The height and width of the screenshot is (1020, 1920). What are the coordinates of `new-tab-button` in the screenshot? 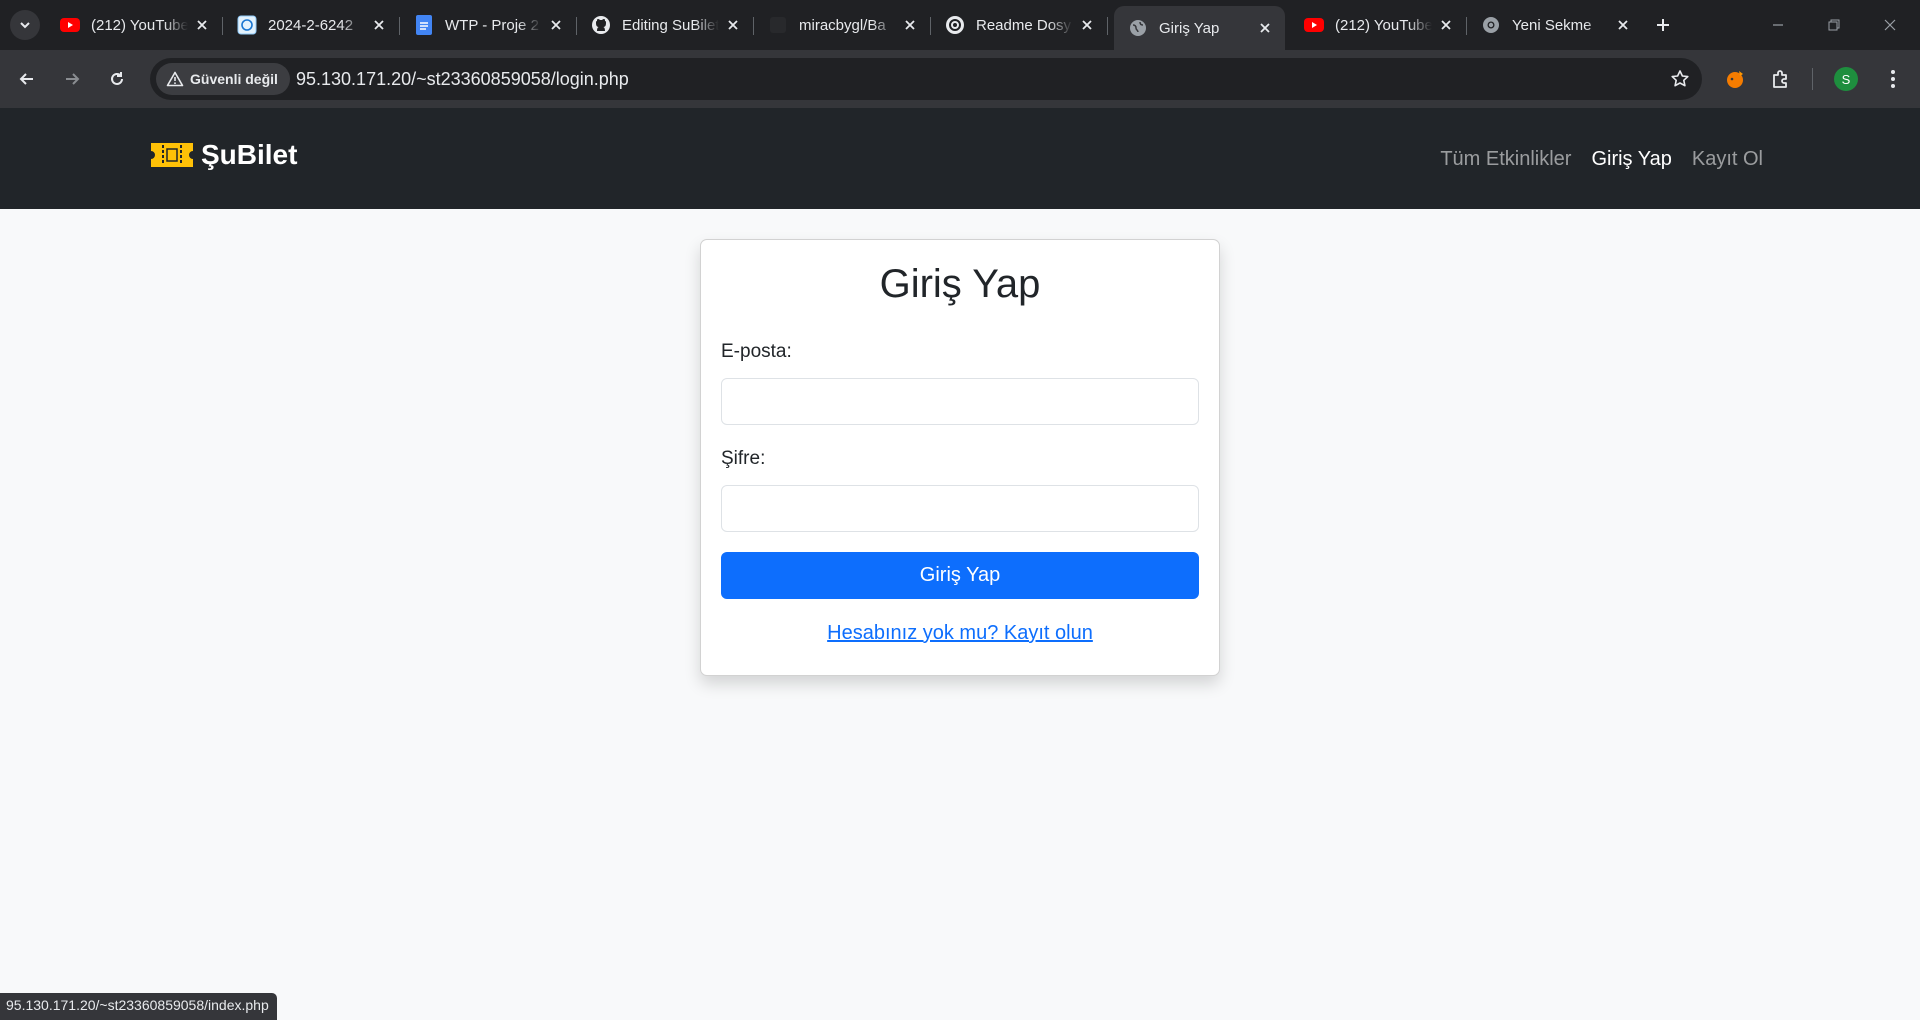 It's located at (1663, 25).